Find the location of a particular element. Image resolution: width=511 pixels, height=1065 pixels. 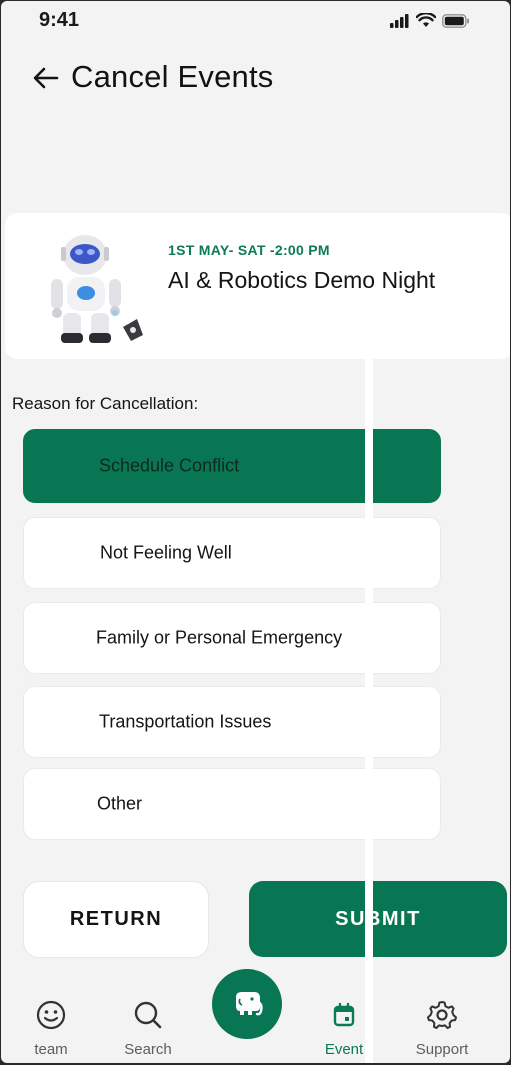

gear-icon is located at coordinates (442, 1015).